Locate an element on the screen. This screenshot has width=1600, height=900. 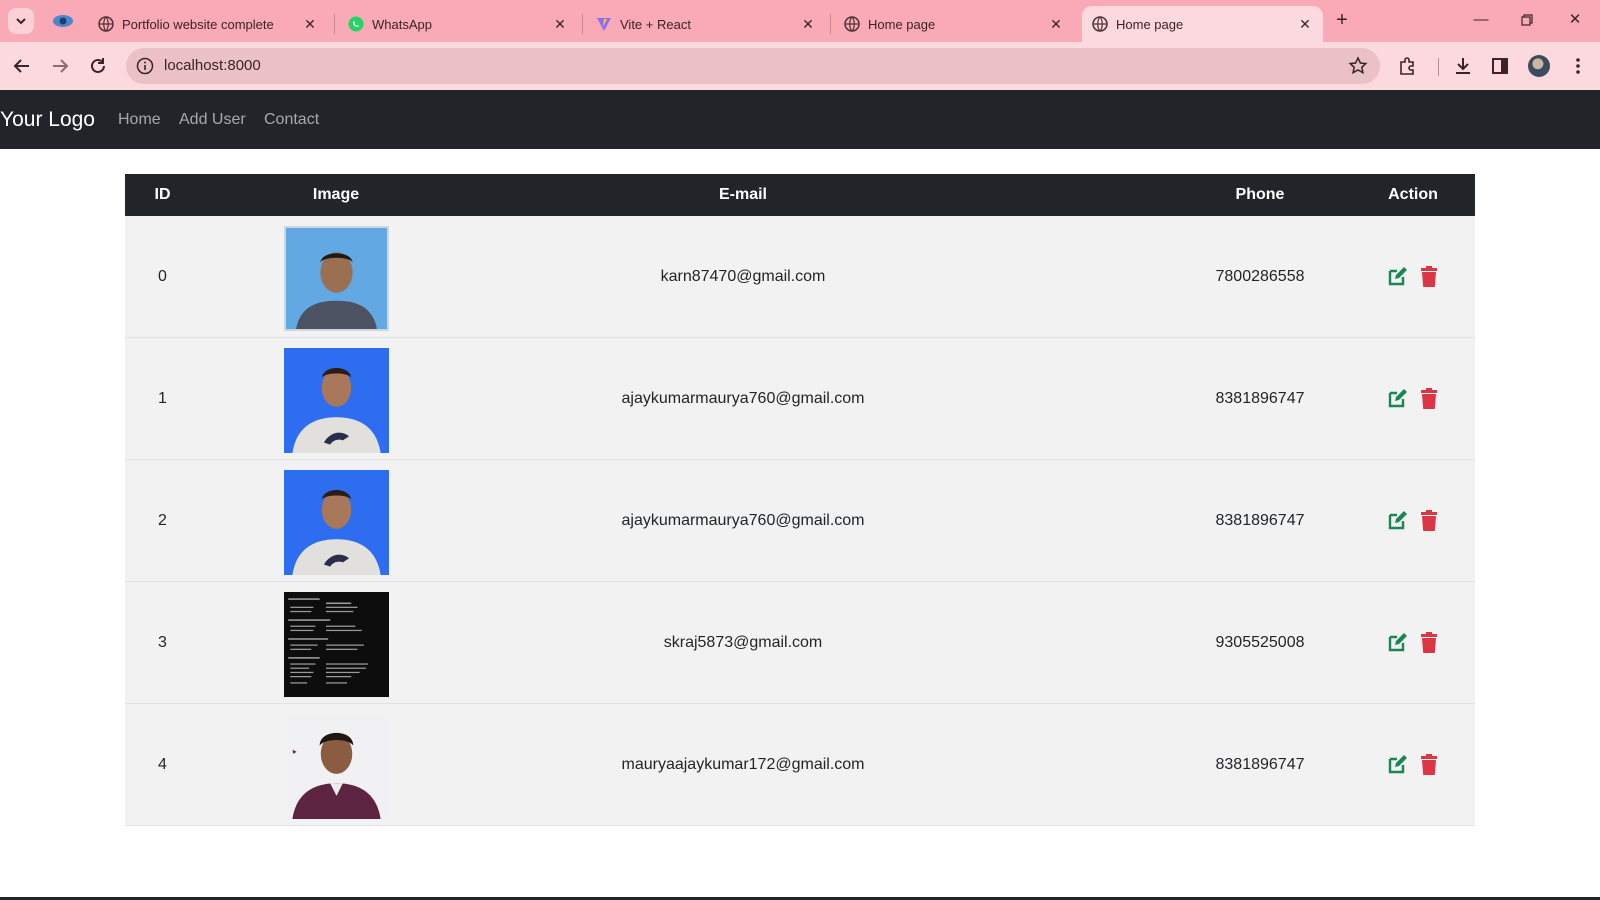
arrow-right-icon is located at coordinates (61, 66).